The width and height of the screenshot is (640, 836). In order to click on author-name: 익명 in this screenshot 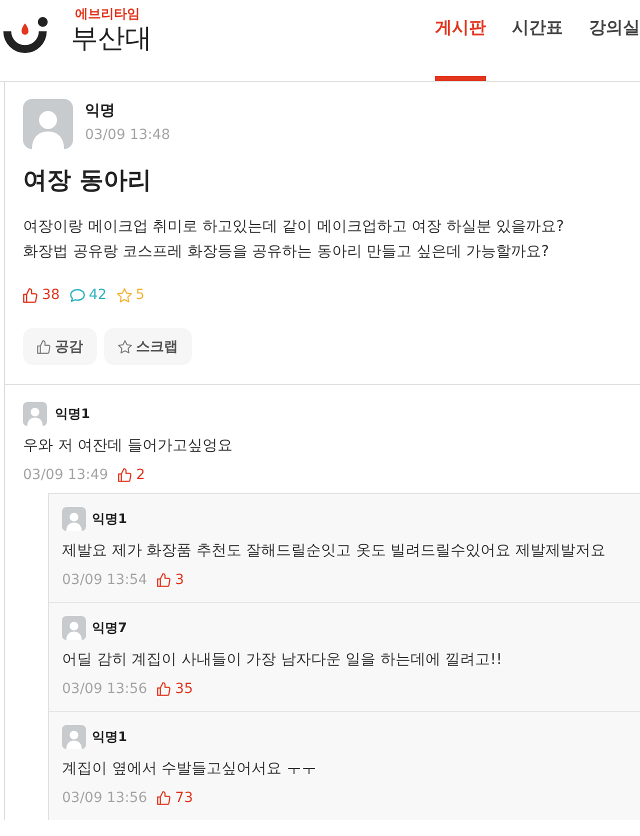, I will do `click(100, 110)`.